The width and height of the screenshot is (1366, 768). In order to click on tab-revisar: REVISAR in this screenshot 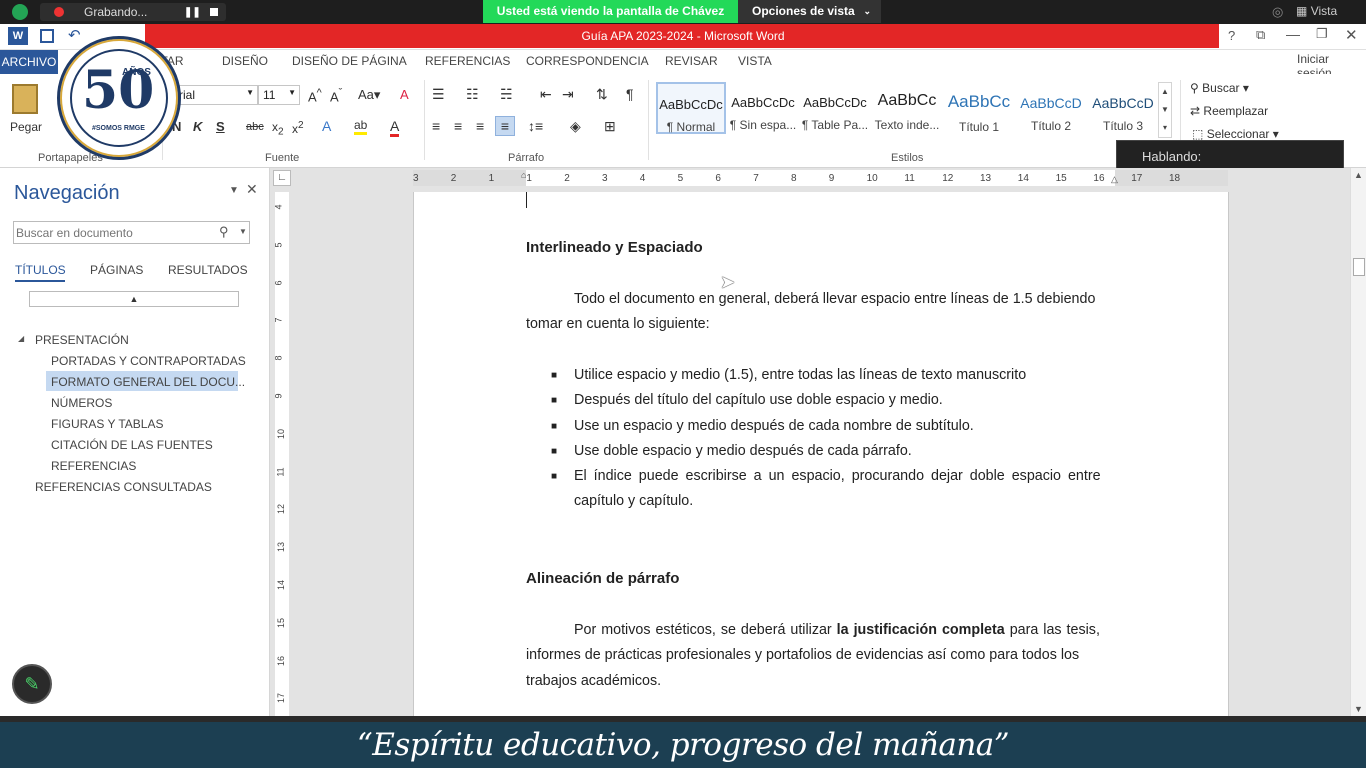, I will do `click(691, 61)`.